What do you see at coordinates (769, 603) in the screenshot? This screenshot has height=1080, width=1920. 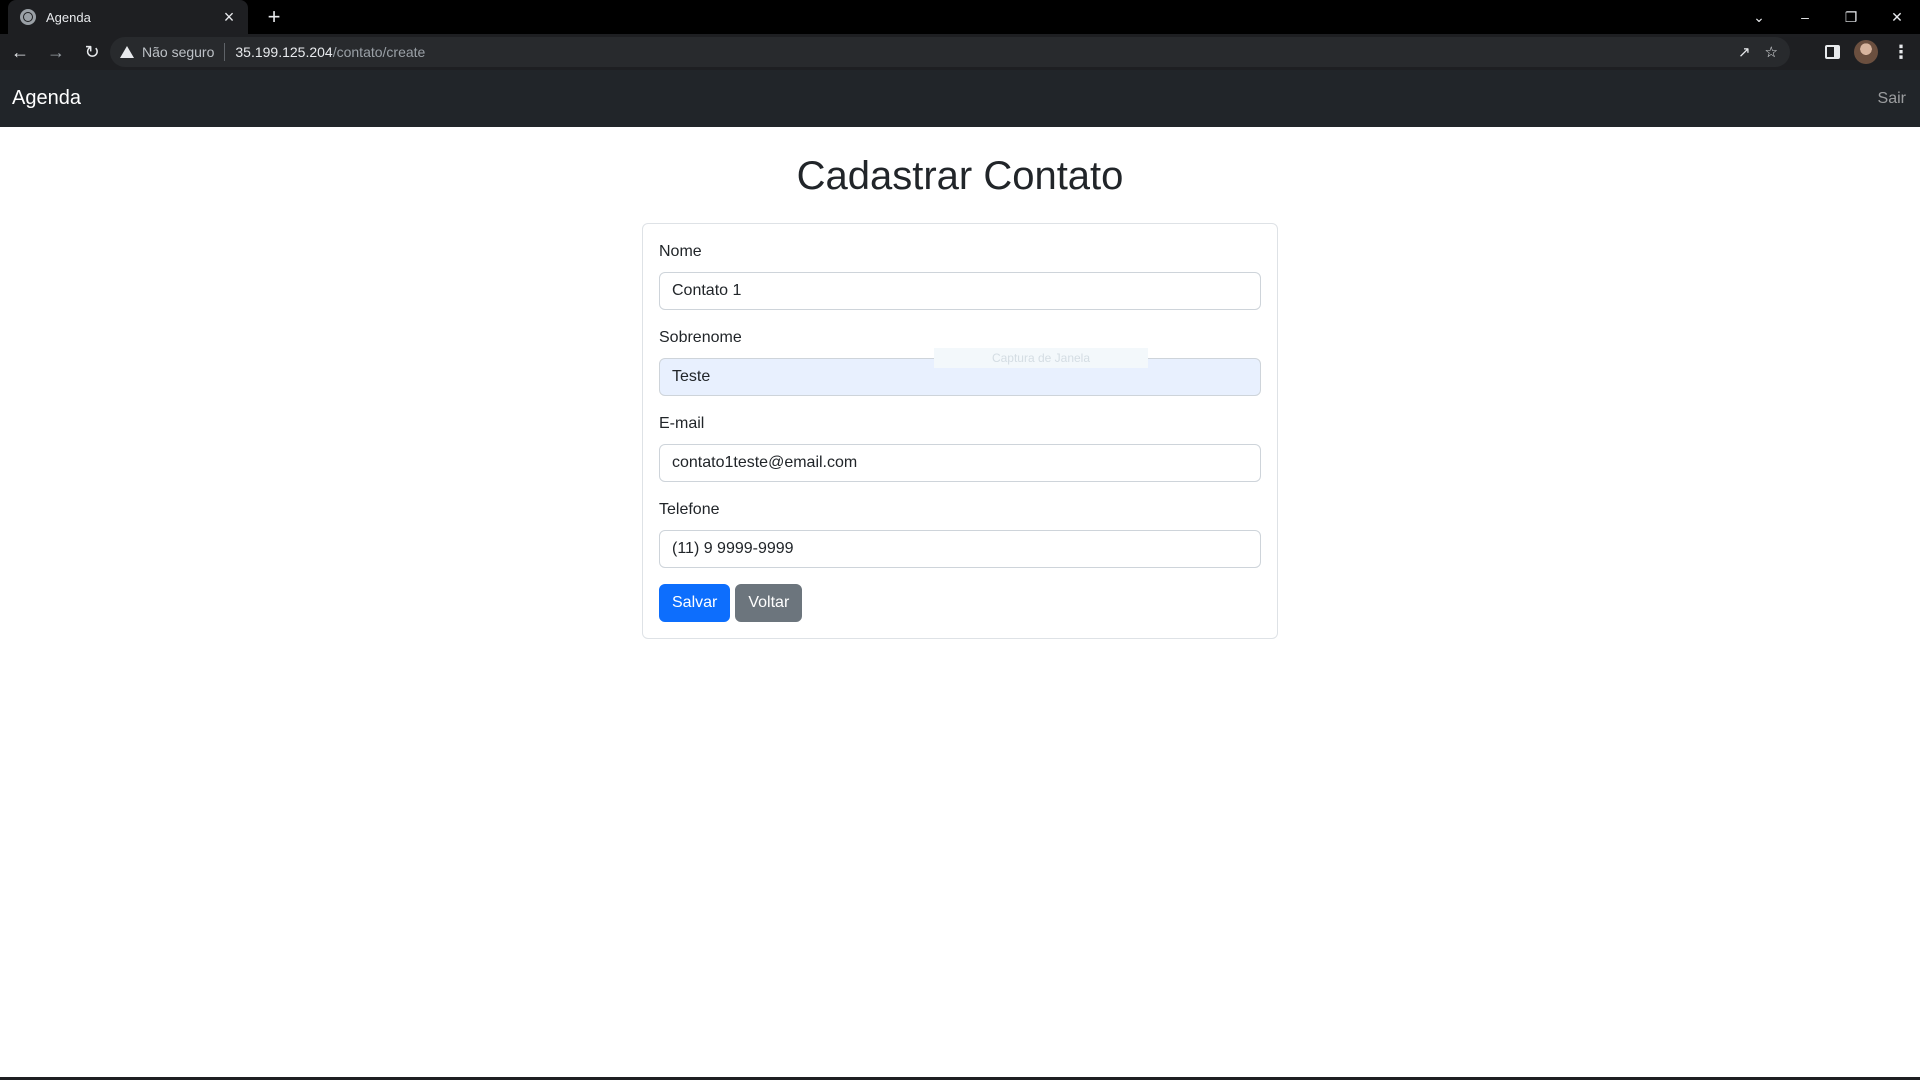 I see `back-button: Voltar` at bounding box center [769, 603].